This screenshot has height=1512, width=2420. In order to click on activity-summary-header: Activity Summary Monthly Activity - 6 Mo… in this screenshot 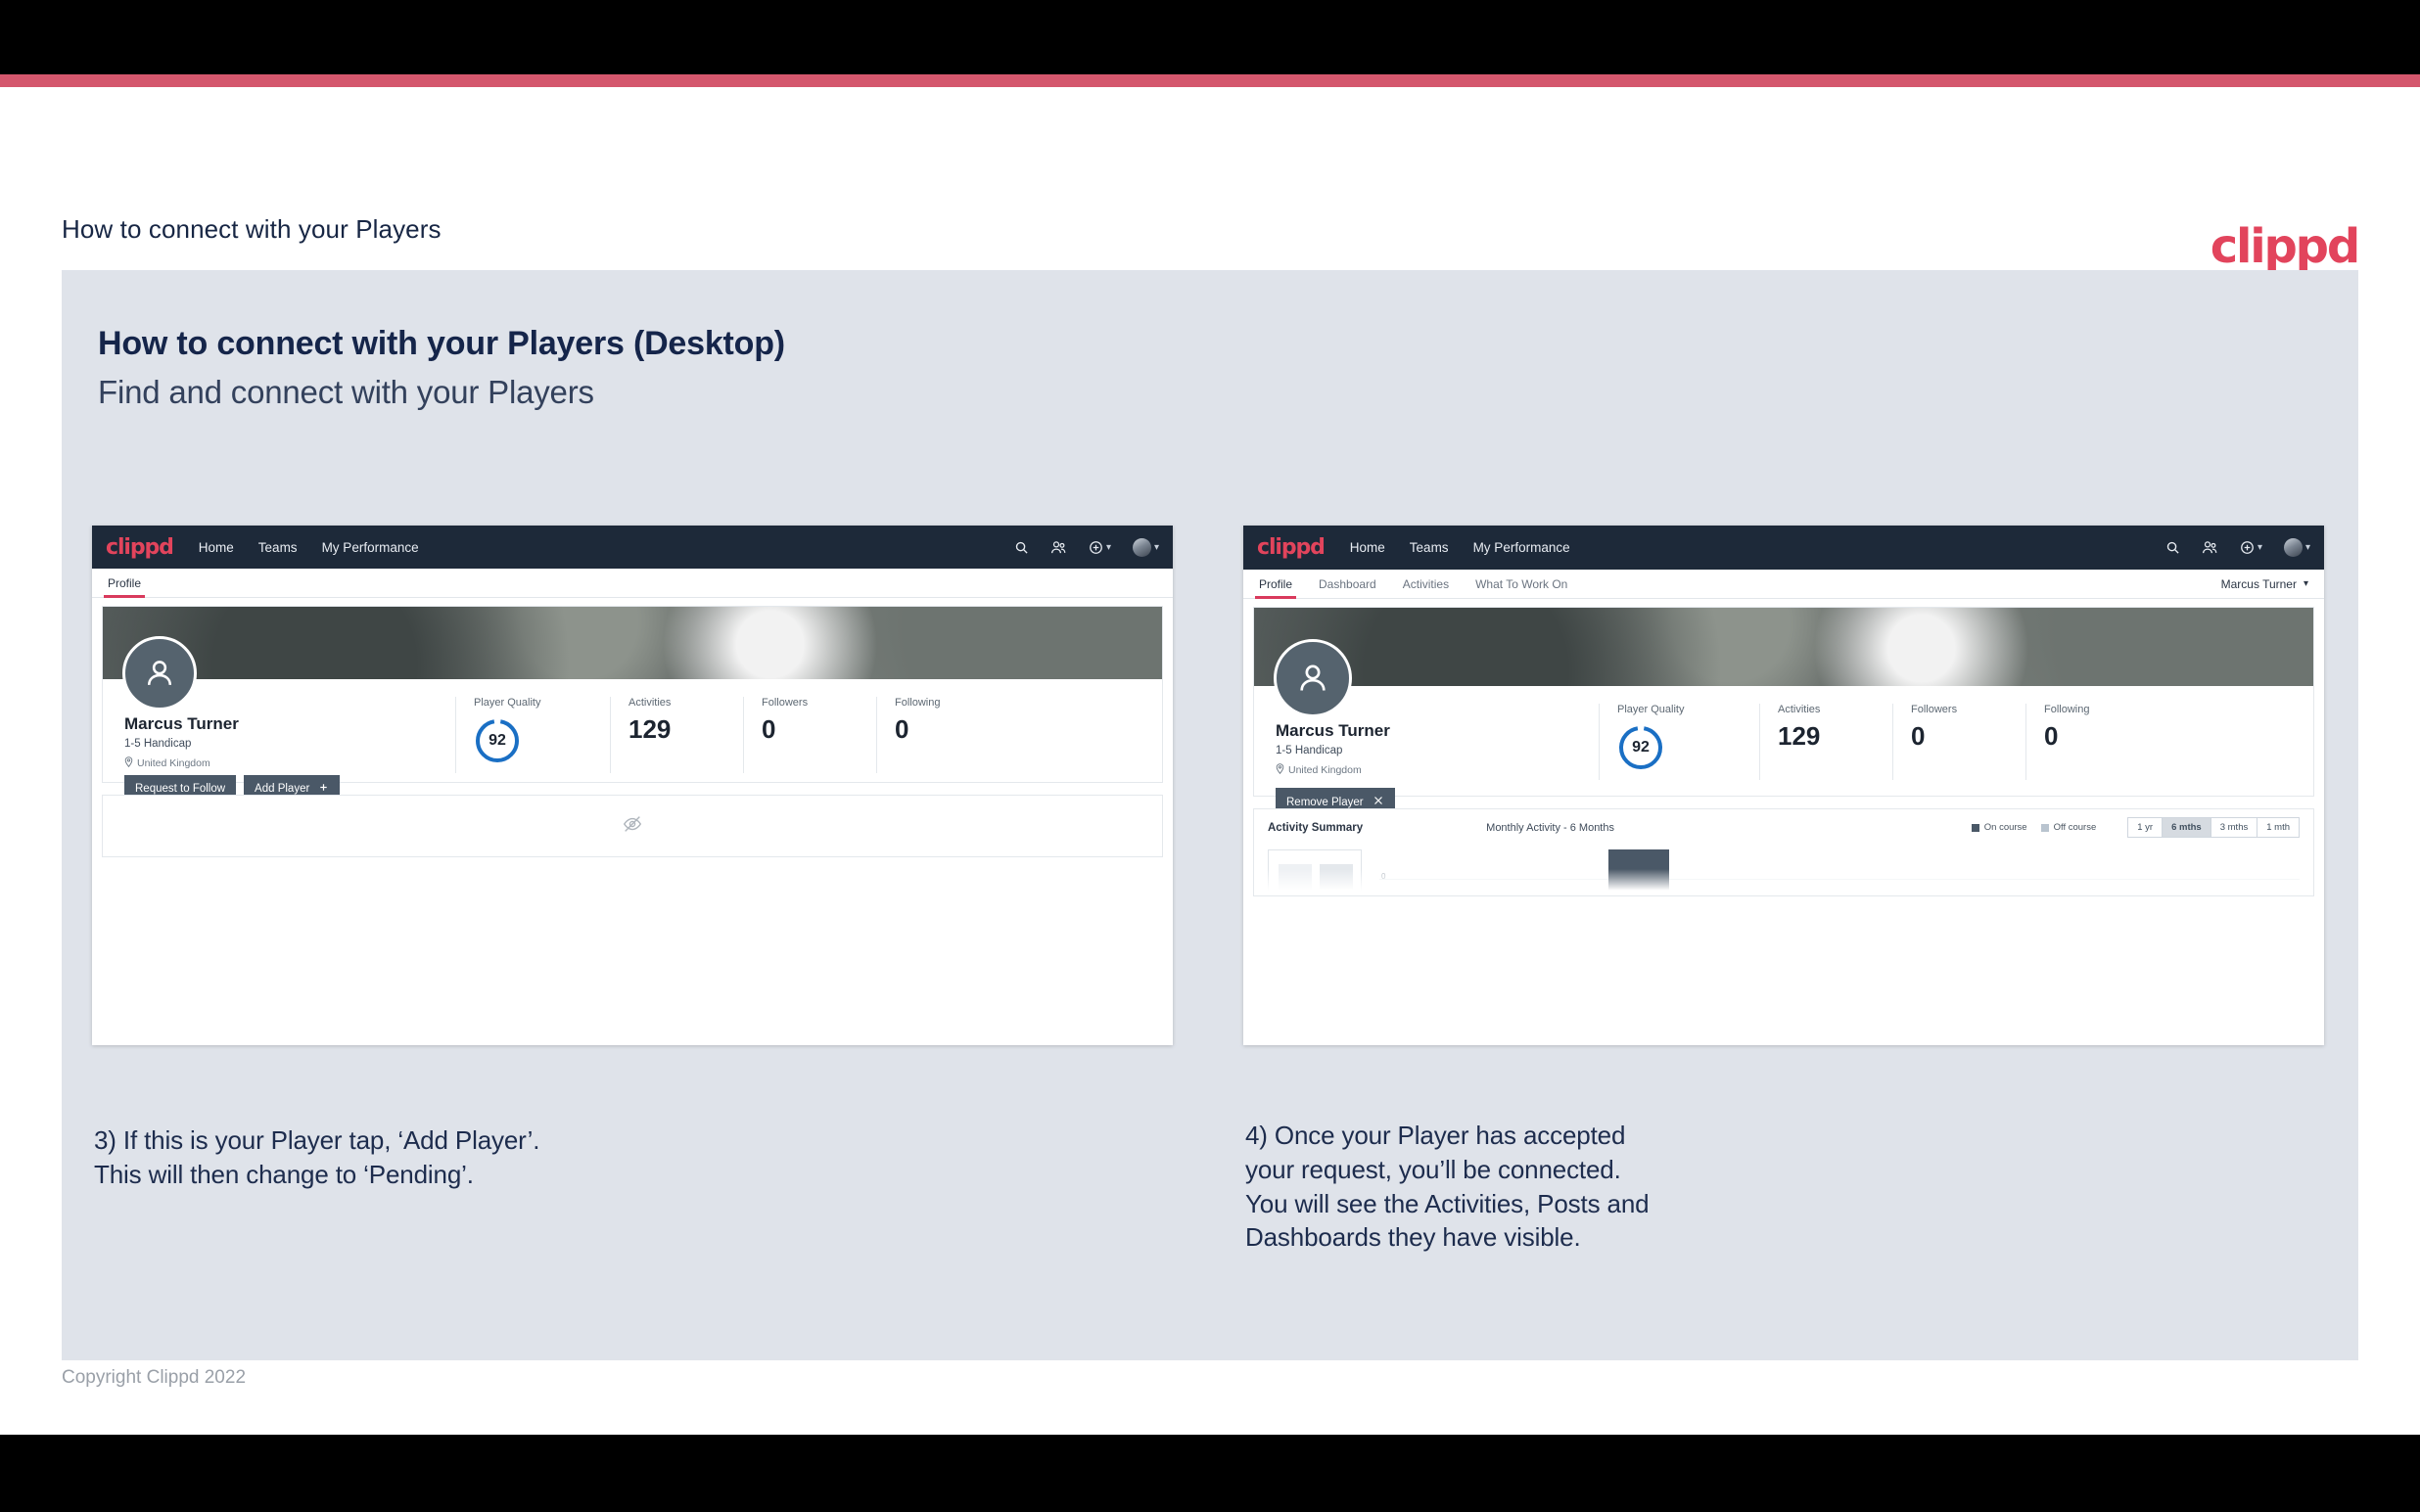, I will do `click(1783, 827)`.